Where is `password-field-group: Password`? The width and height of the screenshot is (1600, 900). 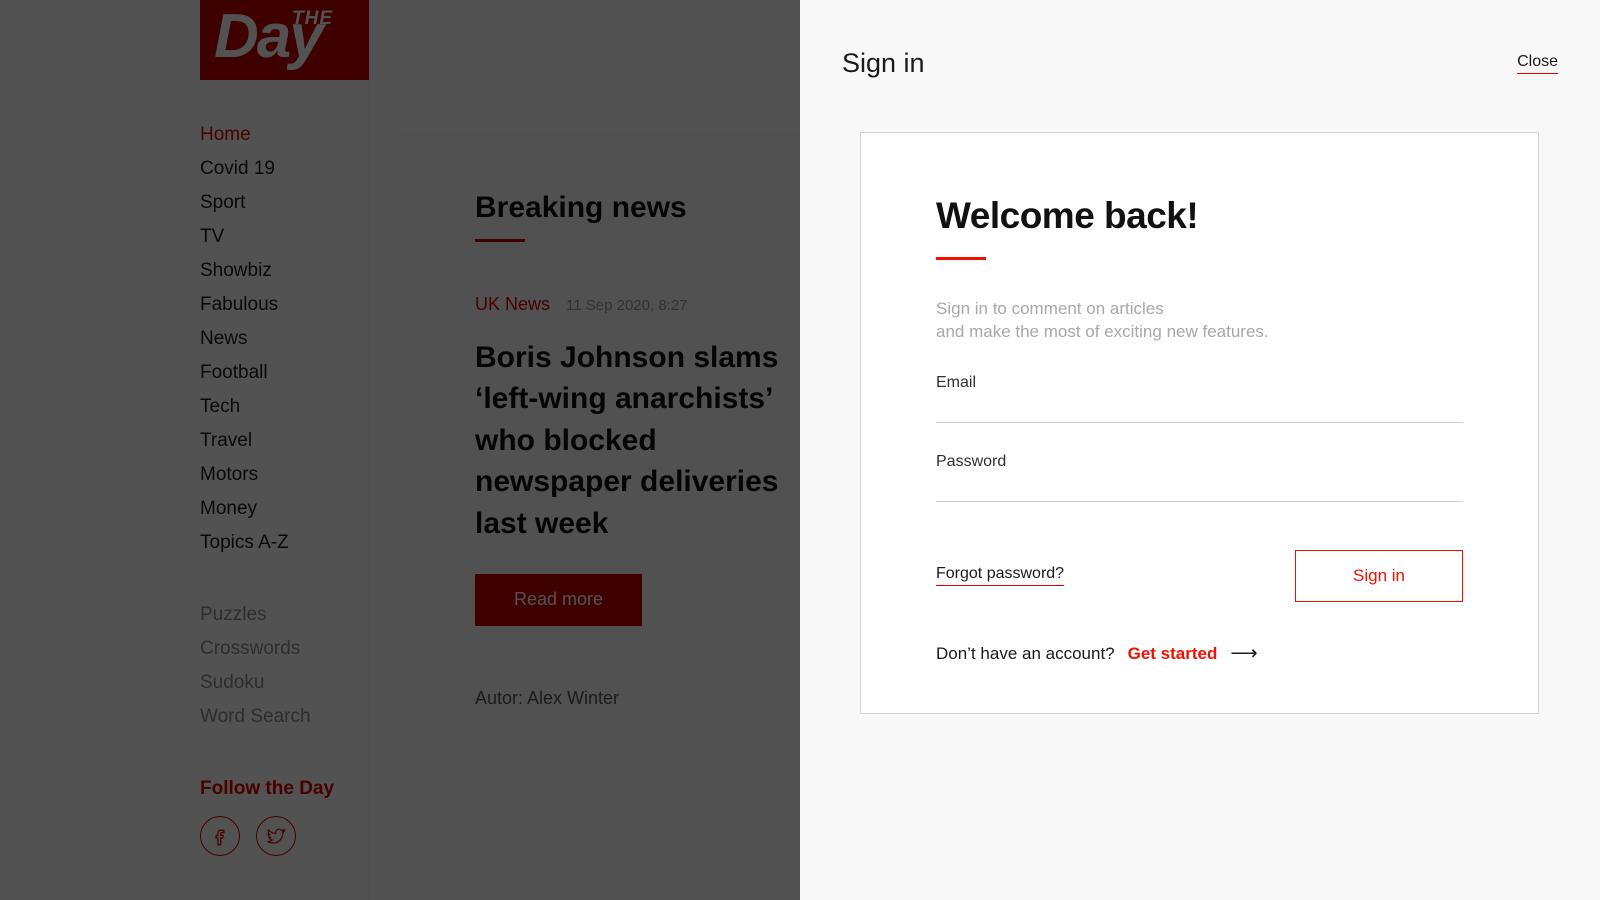 password-field-group: Password is located at coordinates (1199, 477).